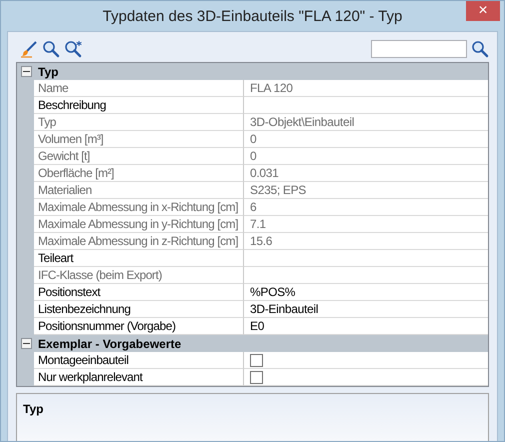  I want to click on property-value: 3D-Einbauteil, so click(284, 309).